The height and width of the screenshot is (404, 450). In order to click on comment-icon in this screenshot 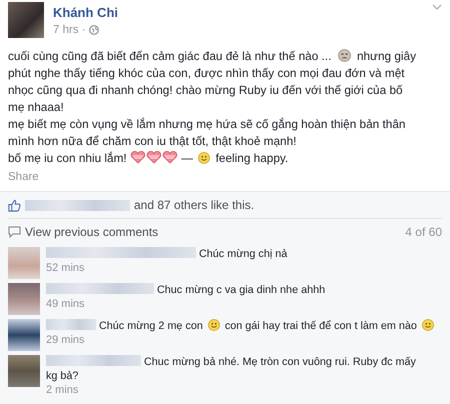, I will do `click(14, 232)`.